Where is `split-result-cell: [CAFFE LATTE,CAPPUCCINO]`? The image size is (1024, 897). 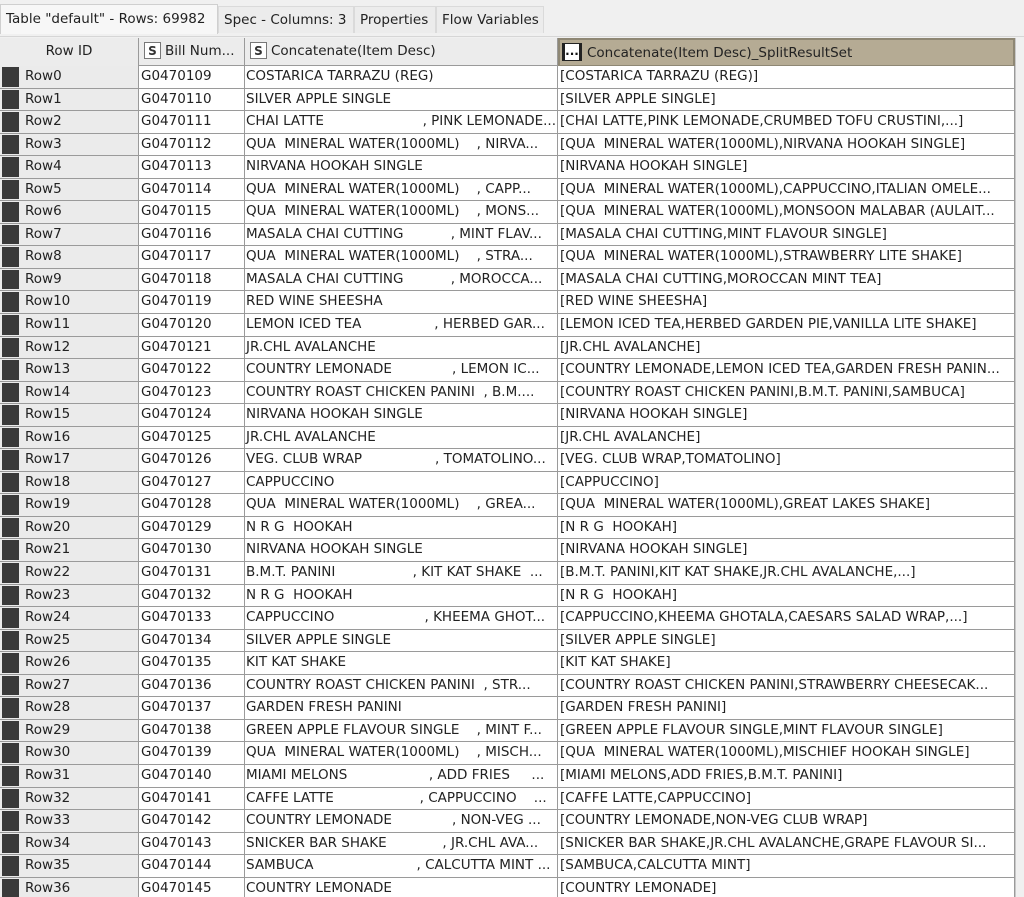
split-result-cell: [CAFFE LATTE,CAPPUCCINO] is located at coordinates (786, 798).